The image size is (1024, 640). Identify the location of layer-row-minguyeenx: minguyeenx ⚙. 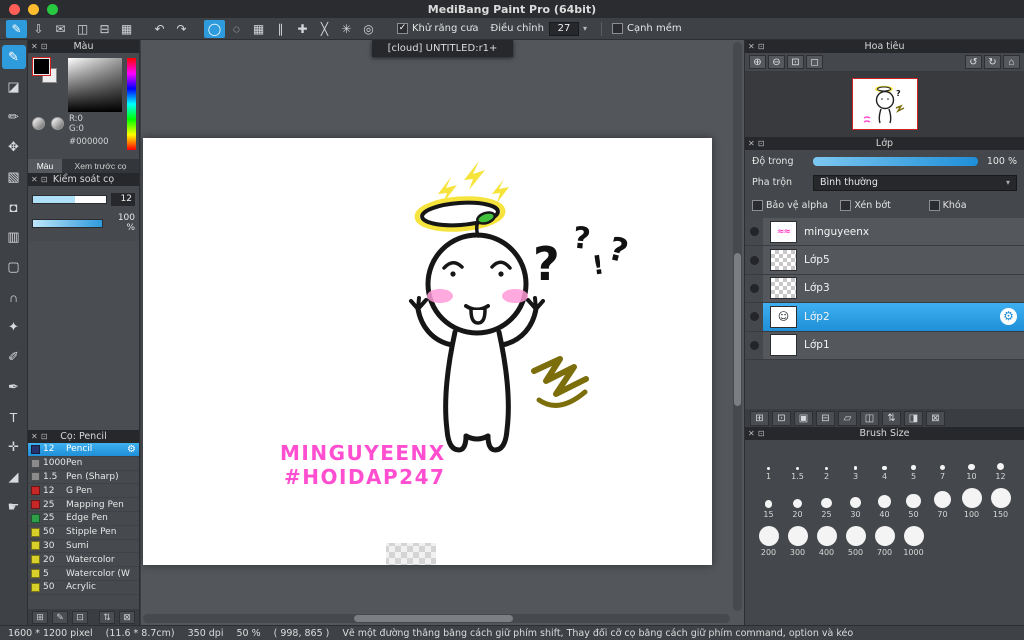
(884, 232).